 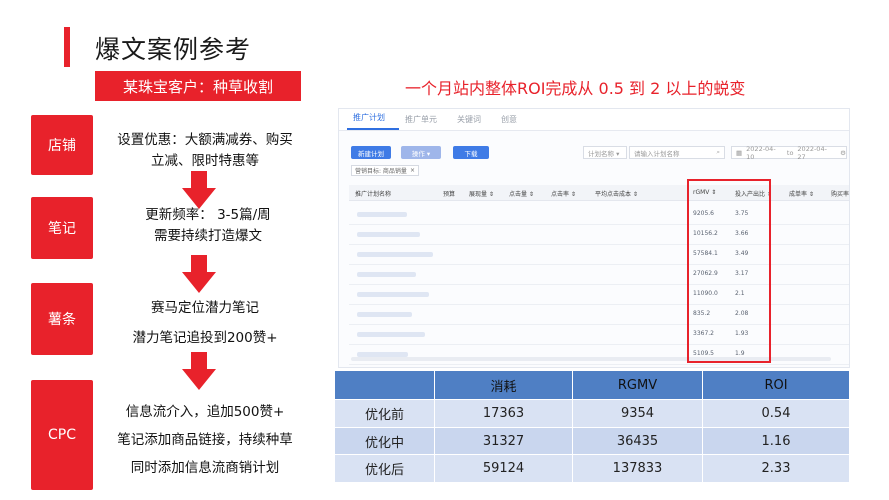 What do you see at coordinates (503, 469) in the screenshot?
I see `cost-cell: 59124` at bounding box center [503, 469].